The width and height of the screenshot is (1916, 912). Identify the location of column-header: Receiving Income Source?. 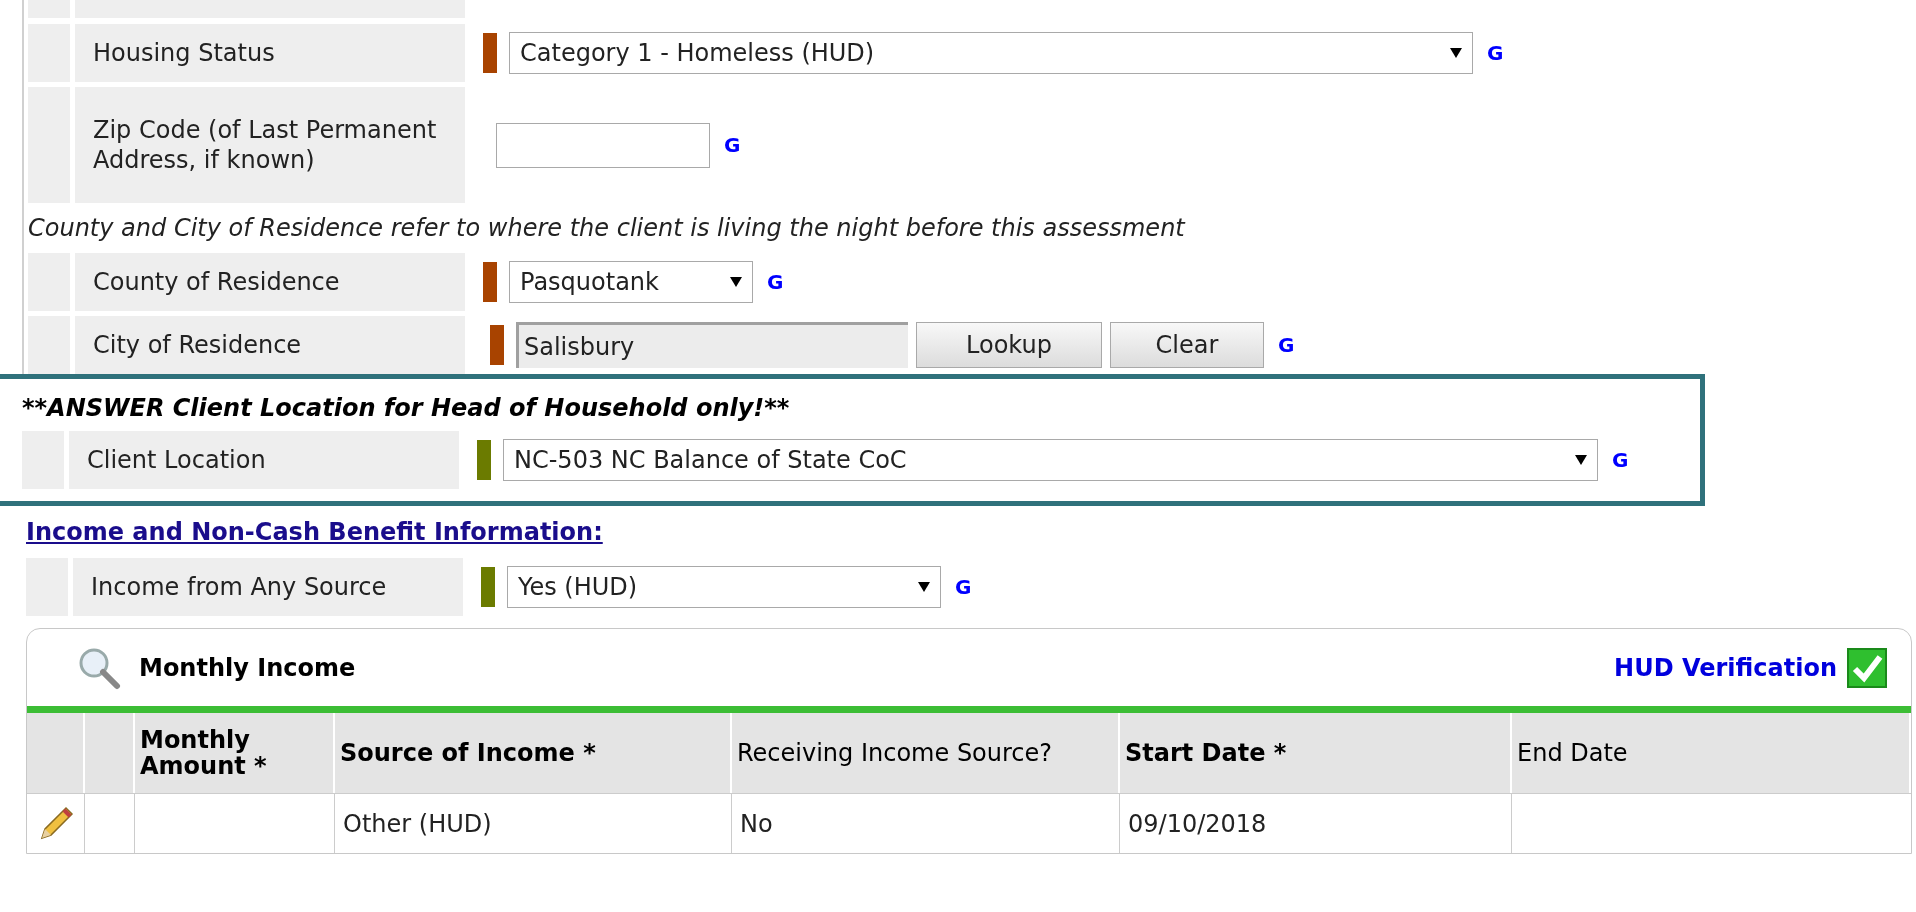
(926, 753).